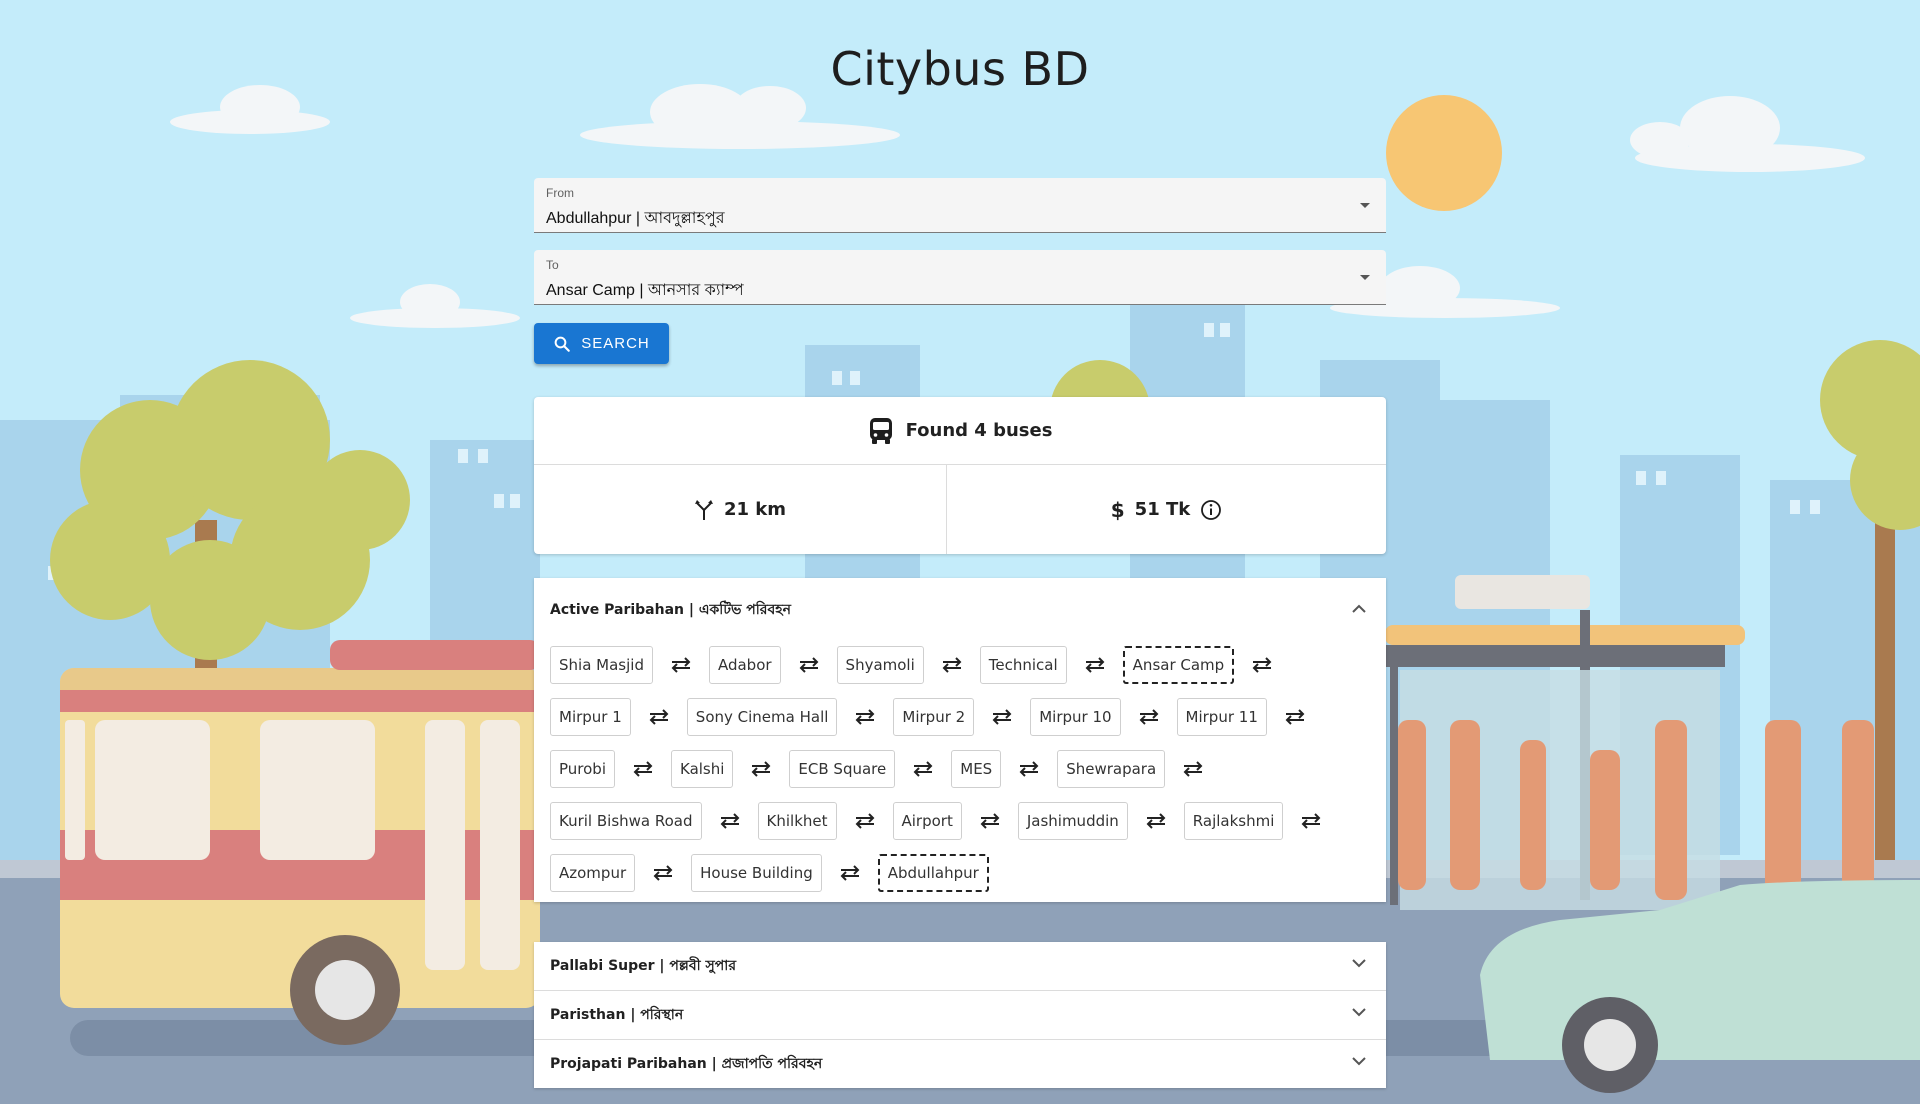  What do you see at coordinates (880, 665) in the screenshot?
I see `stop-chip: Shyamoli` at bounding box center [880, 665].